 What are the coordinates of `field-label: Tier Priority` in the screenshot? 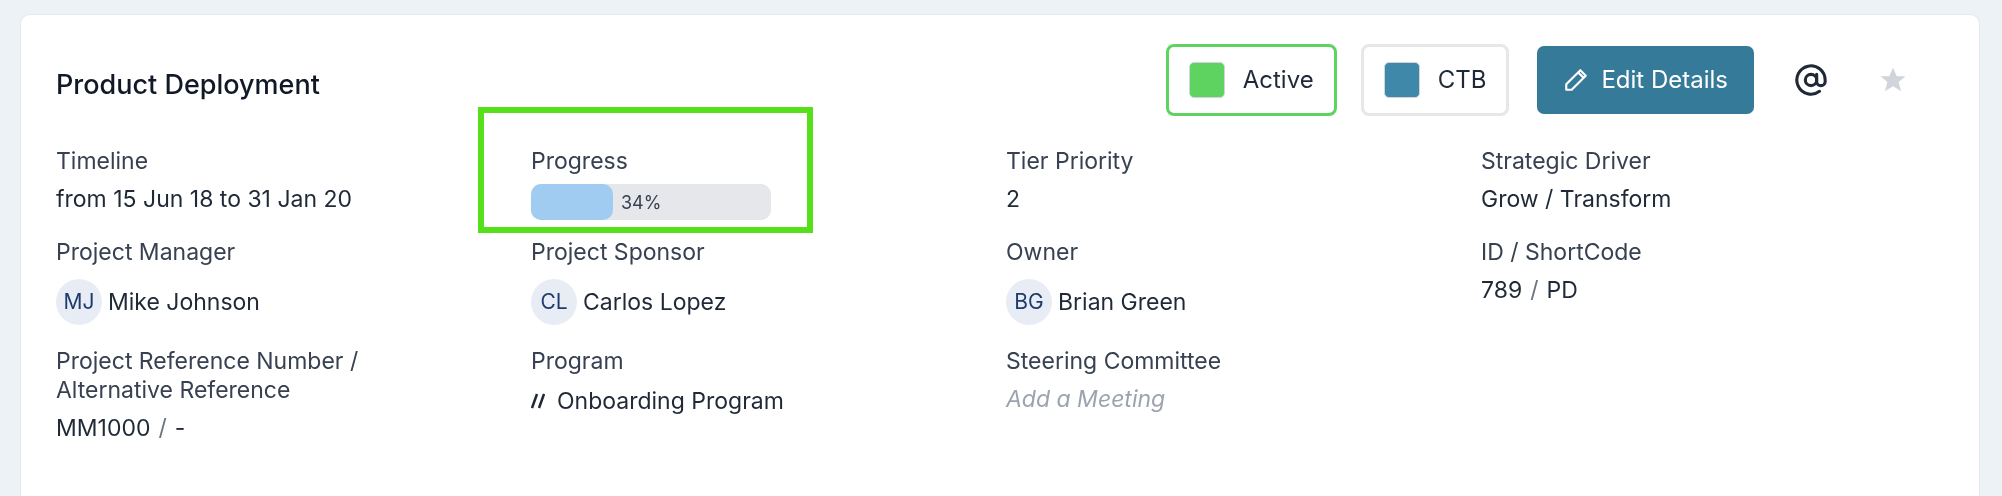 It's located at (1070, 161).